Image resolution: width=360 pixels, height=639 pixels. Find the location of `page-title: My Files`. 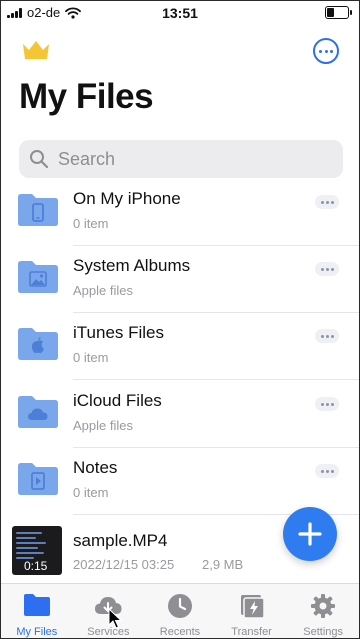

page-title: My Files is located at coordinates (86, 96).